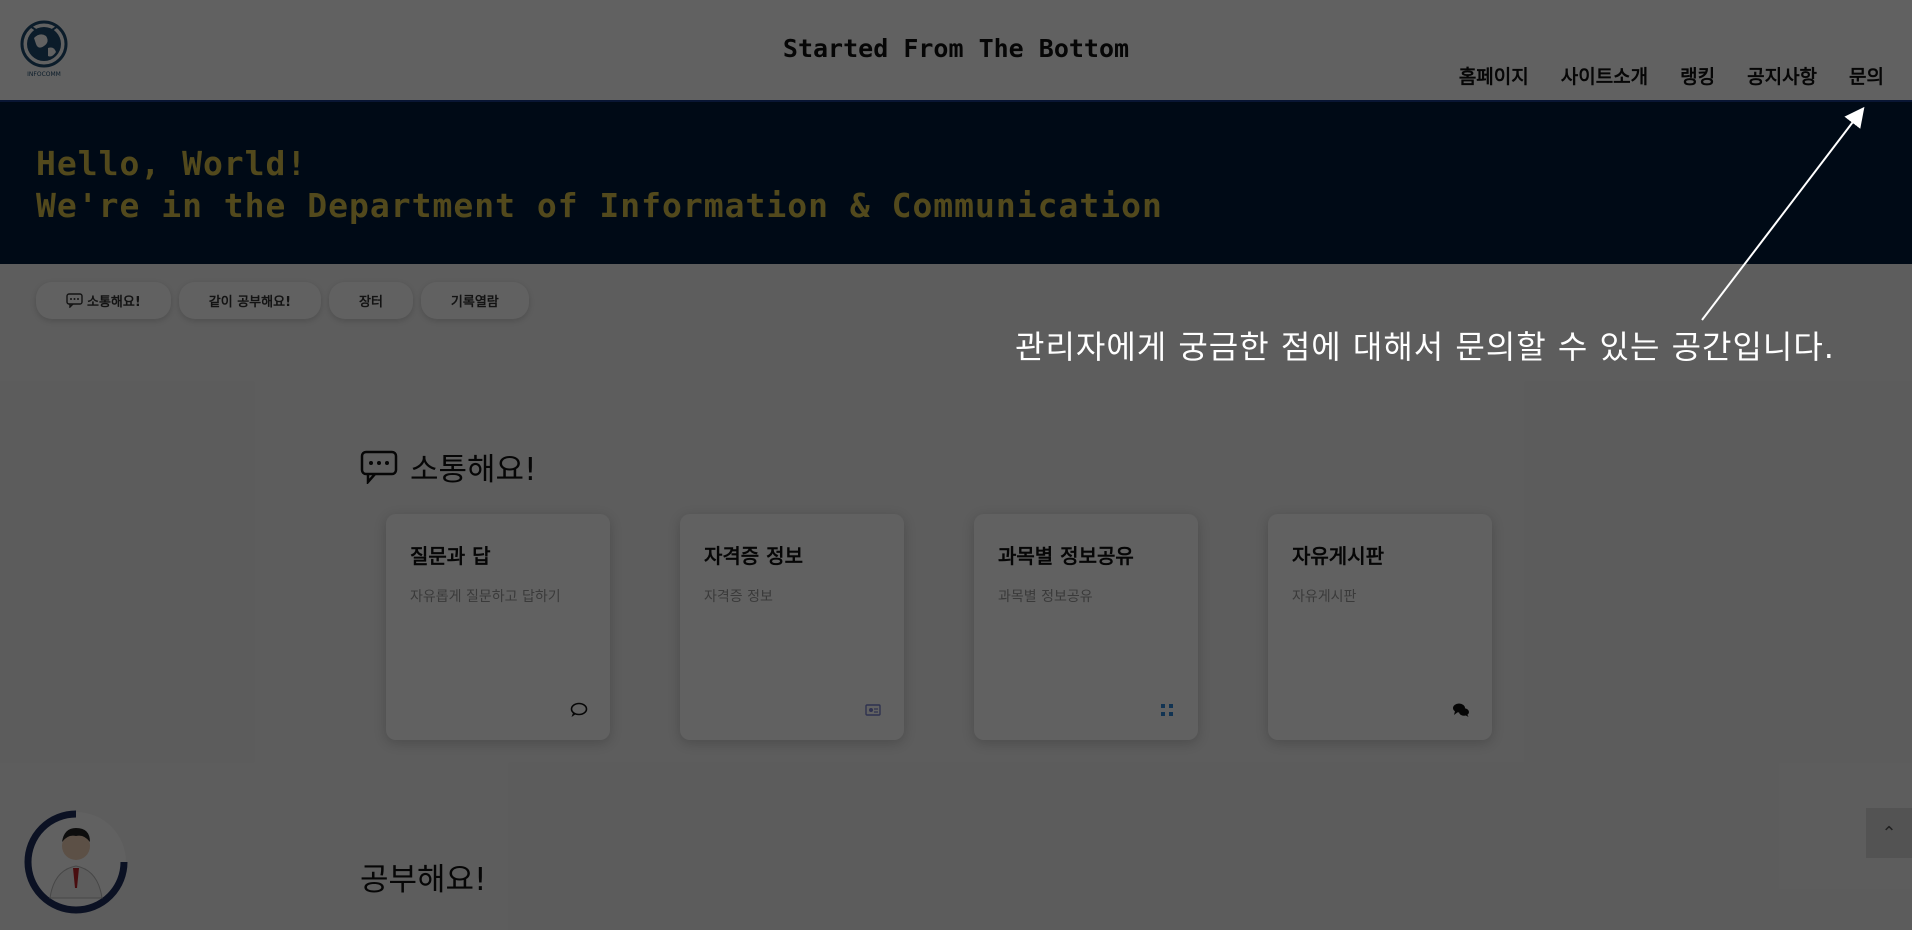  Describe the element at coordinates (1425, 347) in the screenshot. I see `tooltip-text: 관리자에게 궁금한 점에 대해서 문의할 수 있는 공간입니다.` at that location.